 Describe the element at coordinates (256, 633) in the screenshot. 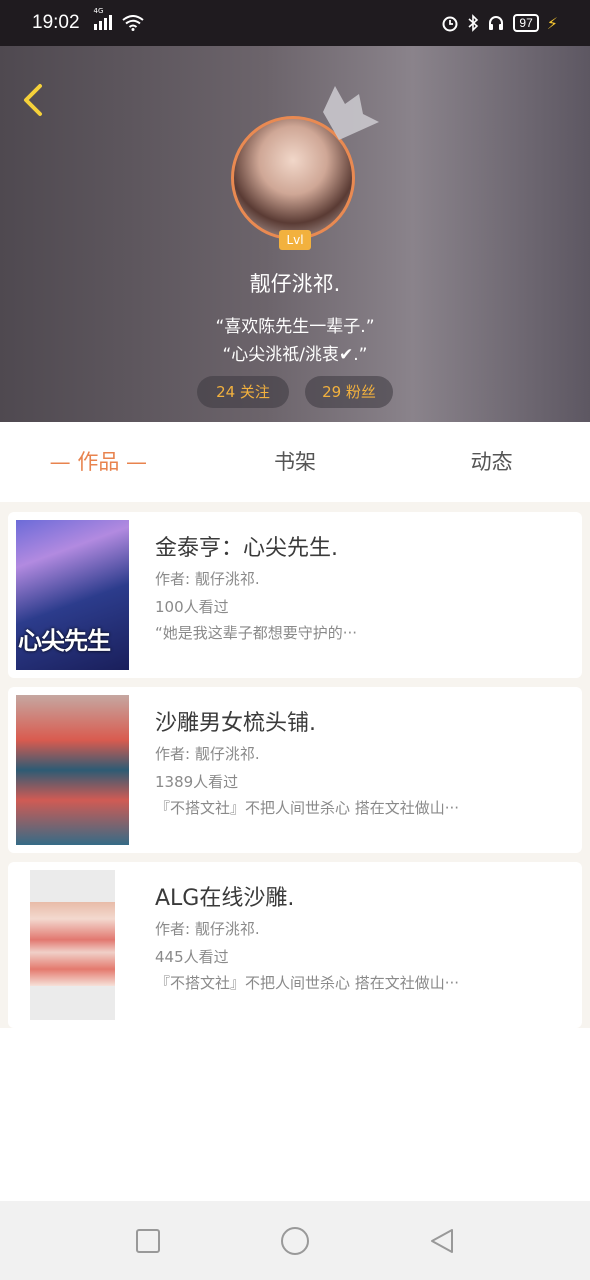

I see `book-excerpt: “她是我这辈子都想要守护的···` at that location.